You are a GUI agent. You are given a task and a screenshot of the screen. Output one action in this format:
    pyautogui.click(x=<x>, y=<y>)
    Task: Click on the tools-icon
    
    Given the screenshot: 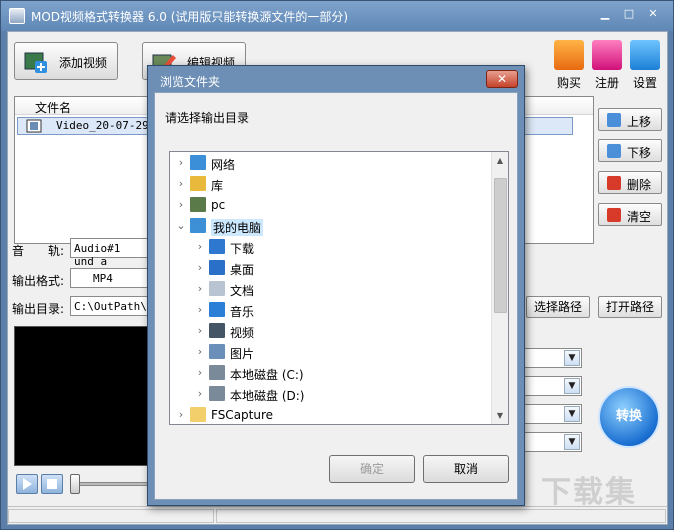 What is the action you would take?
    pyautogui.click(x=645, y=55)
    